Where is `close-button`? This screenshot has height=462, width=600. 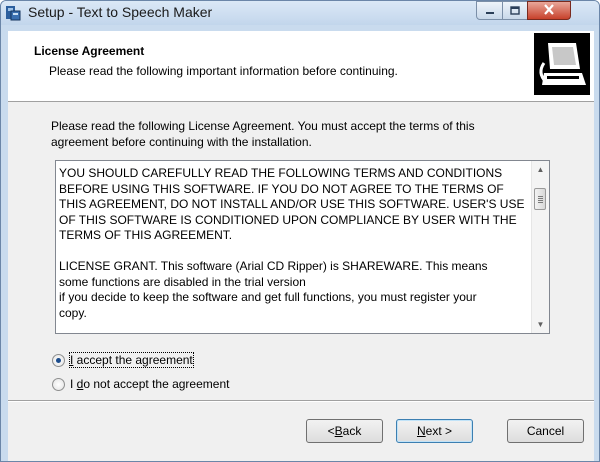 close-button is located at coordinates (549, 10).